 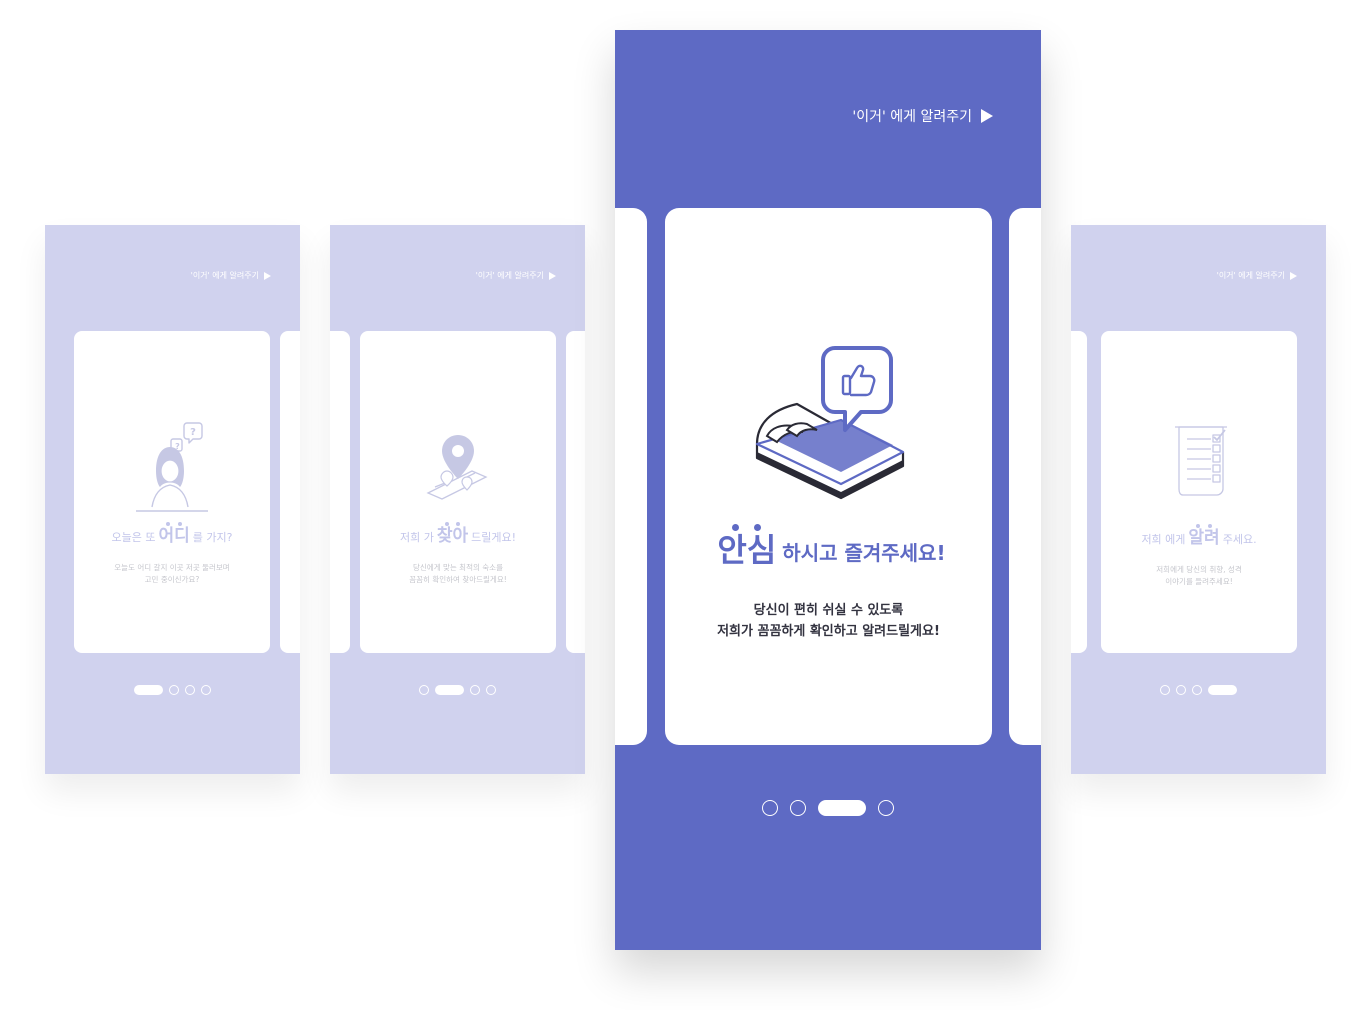 What do you see at coordinates (133, 537) in the screenshot?
I see `headline-prefix: 오늘은 또` at bounding box center [133, 537].